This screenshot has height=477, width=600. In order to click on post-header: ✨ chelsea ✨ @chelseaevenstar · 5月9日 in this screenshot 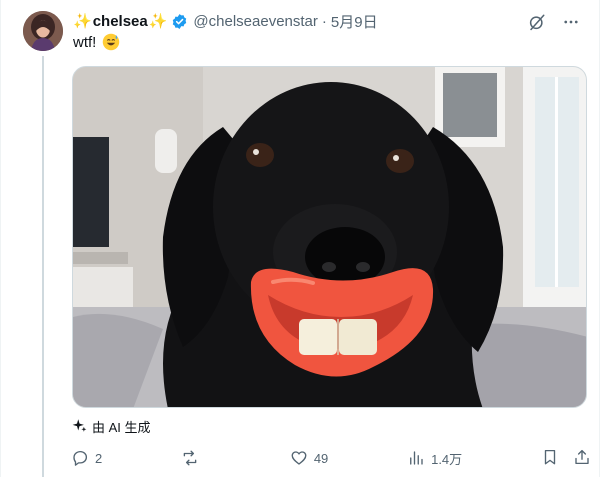, I will do `click(225, 21)`.